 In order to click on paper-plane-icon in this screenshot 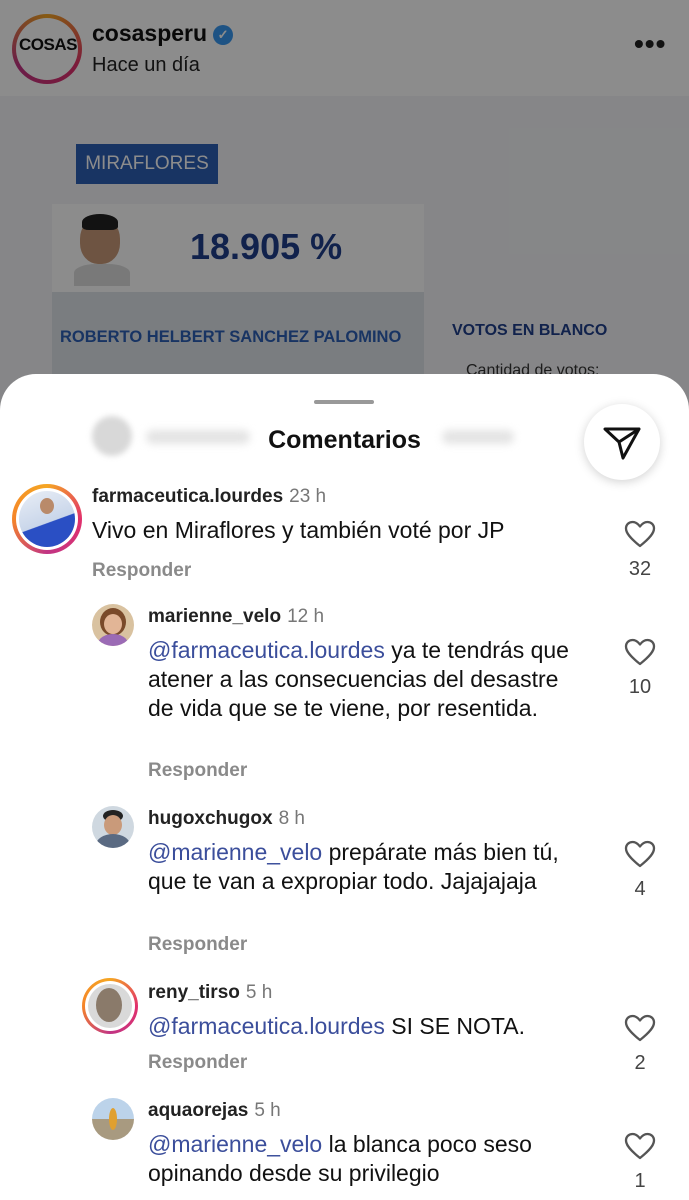, I will do `click(622, 443)`.